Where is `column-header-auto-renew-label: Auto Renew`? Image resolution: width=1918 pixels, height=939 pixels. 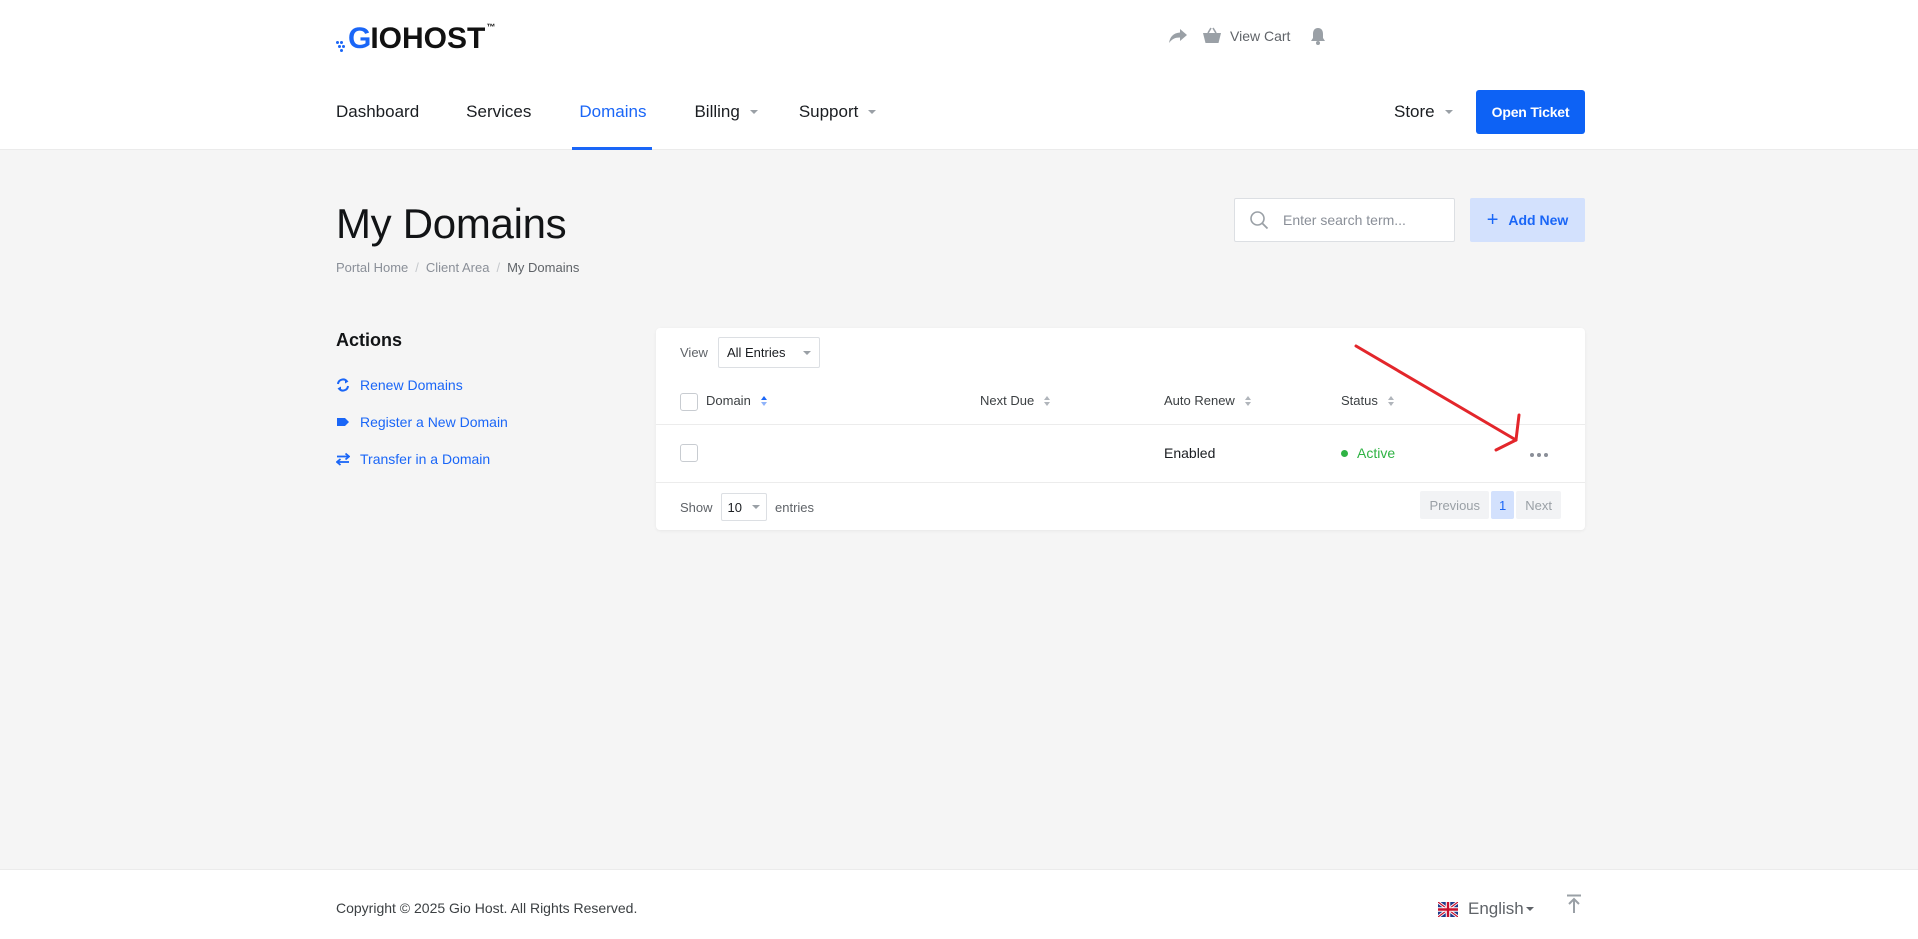
column-header-auto-renew-label: Auto Renew is located at coordinates (1199, 400).